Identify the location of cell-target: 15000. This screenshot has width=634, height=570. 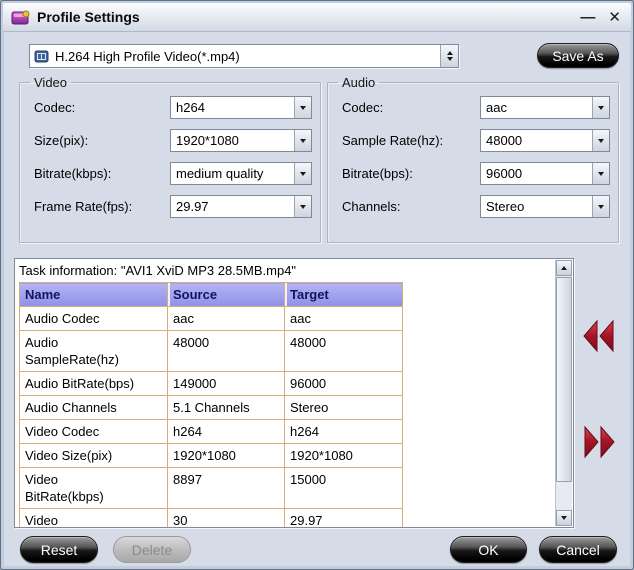
(343, 488).